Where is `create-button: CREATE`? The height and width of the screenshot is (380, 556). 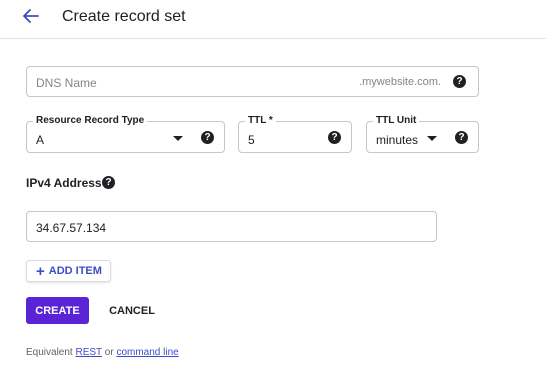 create-button: CREATE is located at coordinates (57, 310).